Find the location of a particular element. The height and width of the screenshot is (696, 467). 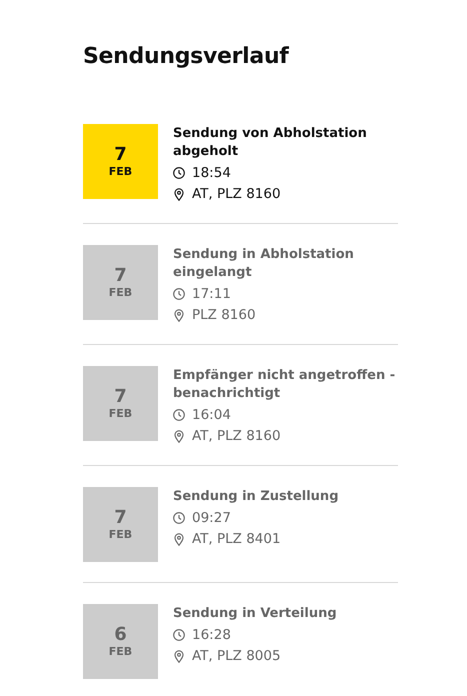

event-location: PLZ 8160 is located at coordinates (224, 315).